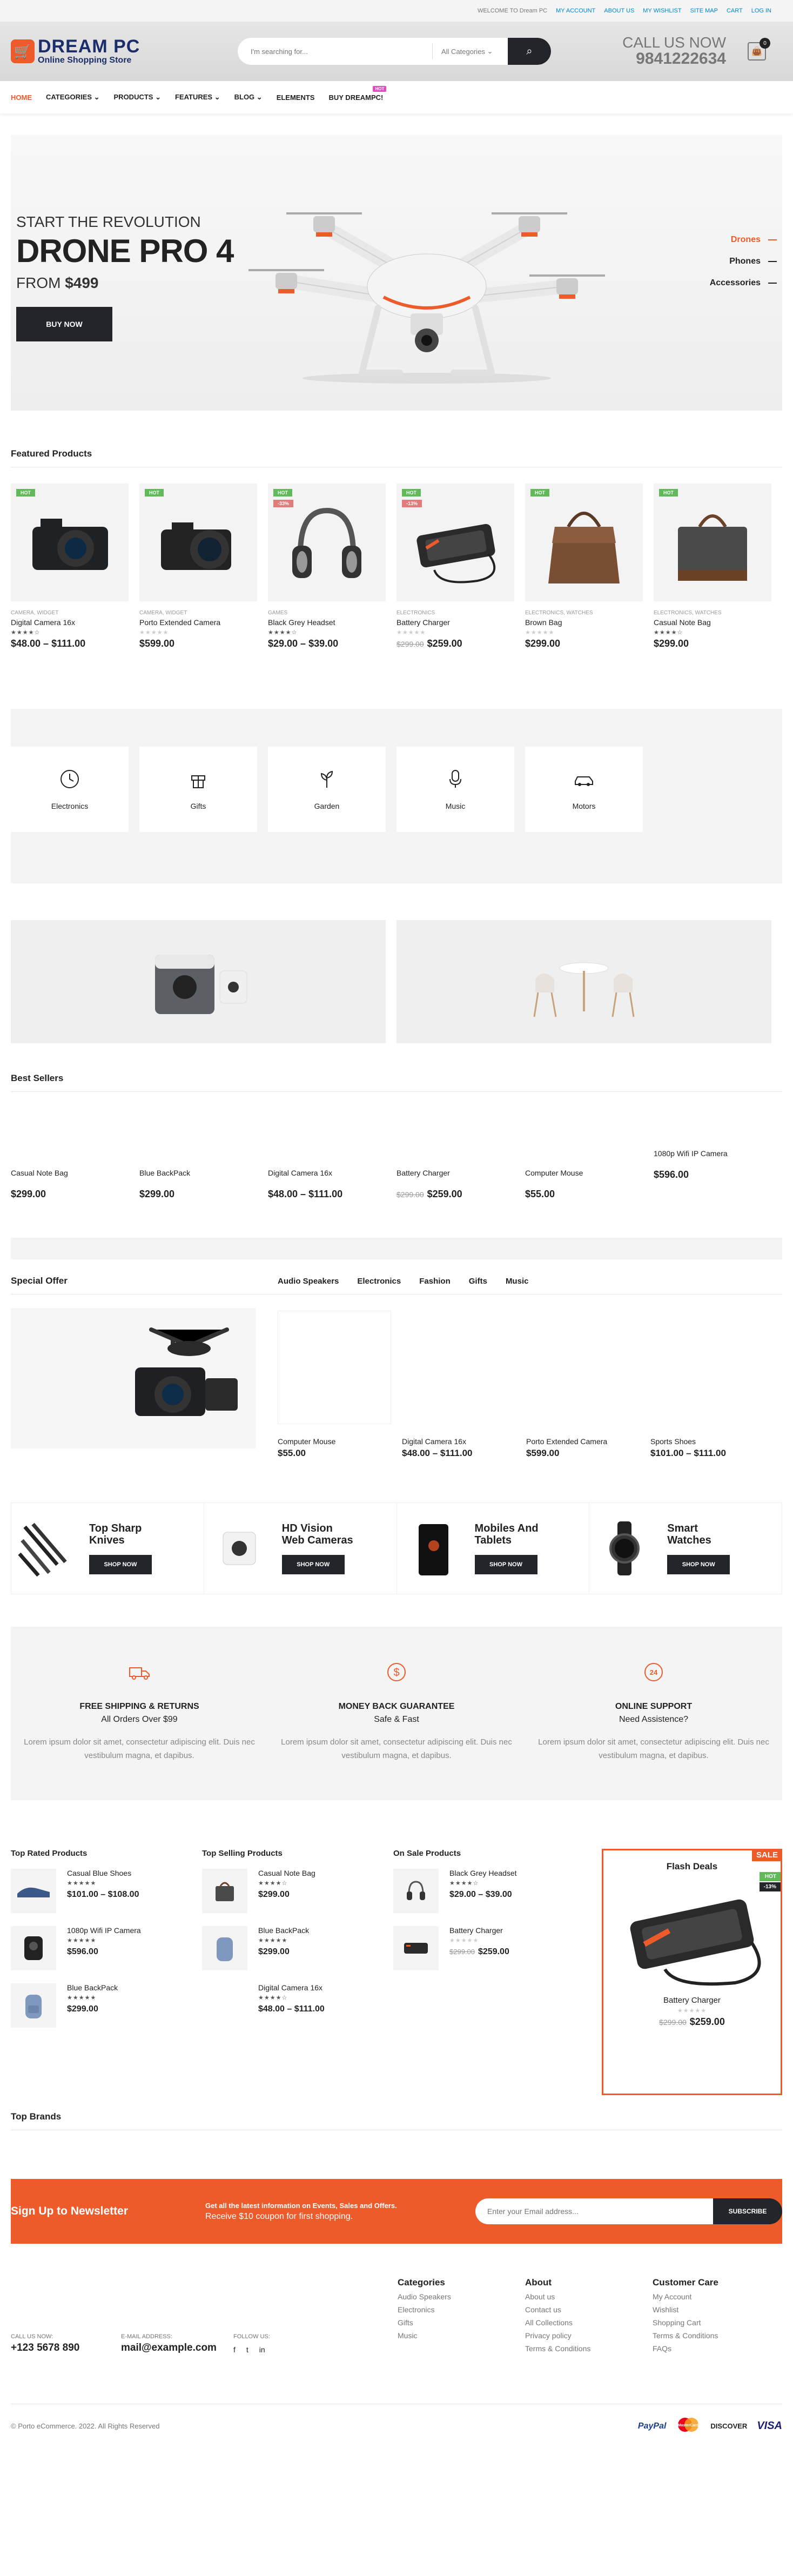 The width and height of the screenshot is (793, 2576). Describe the element at coordinates (478, 1281) in the screenshot. I see `tab-gifts: Gifts` at that location.